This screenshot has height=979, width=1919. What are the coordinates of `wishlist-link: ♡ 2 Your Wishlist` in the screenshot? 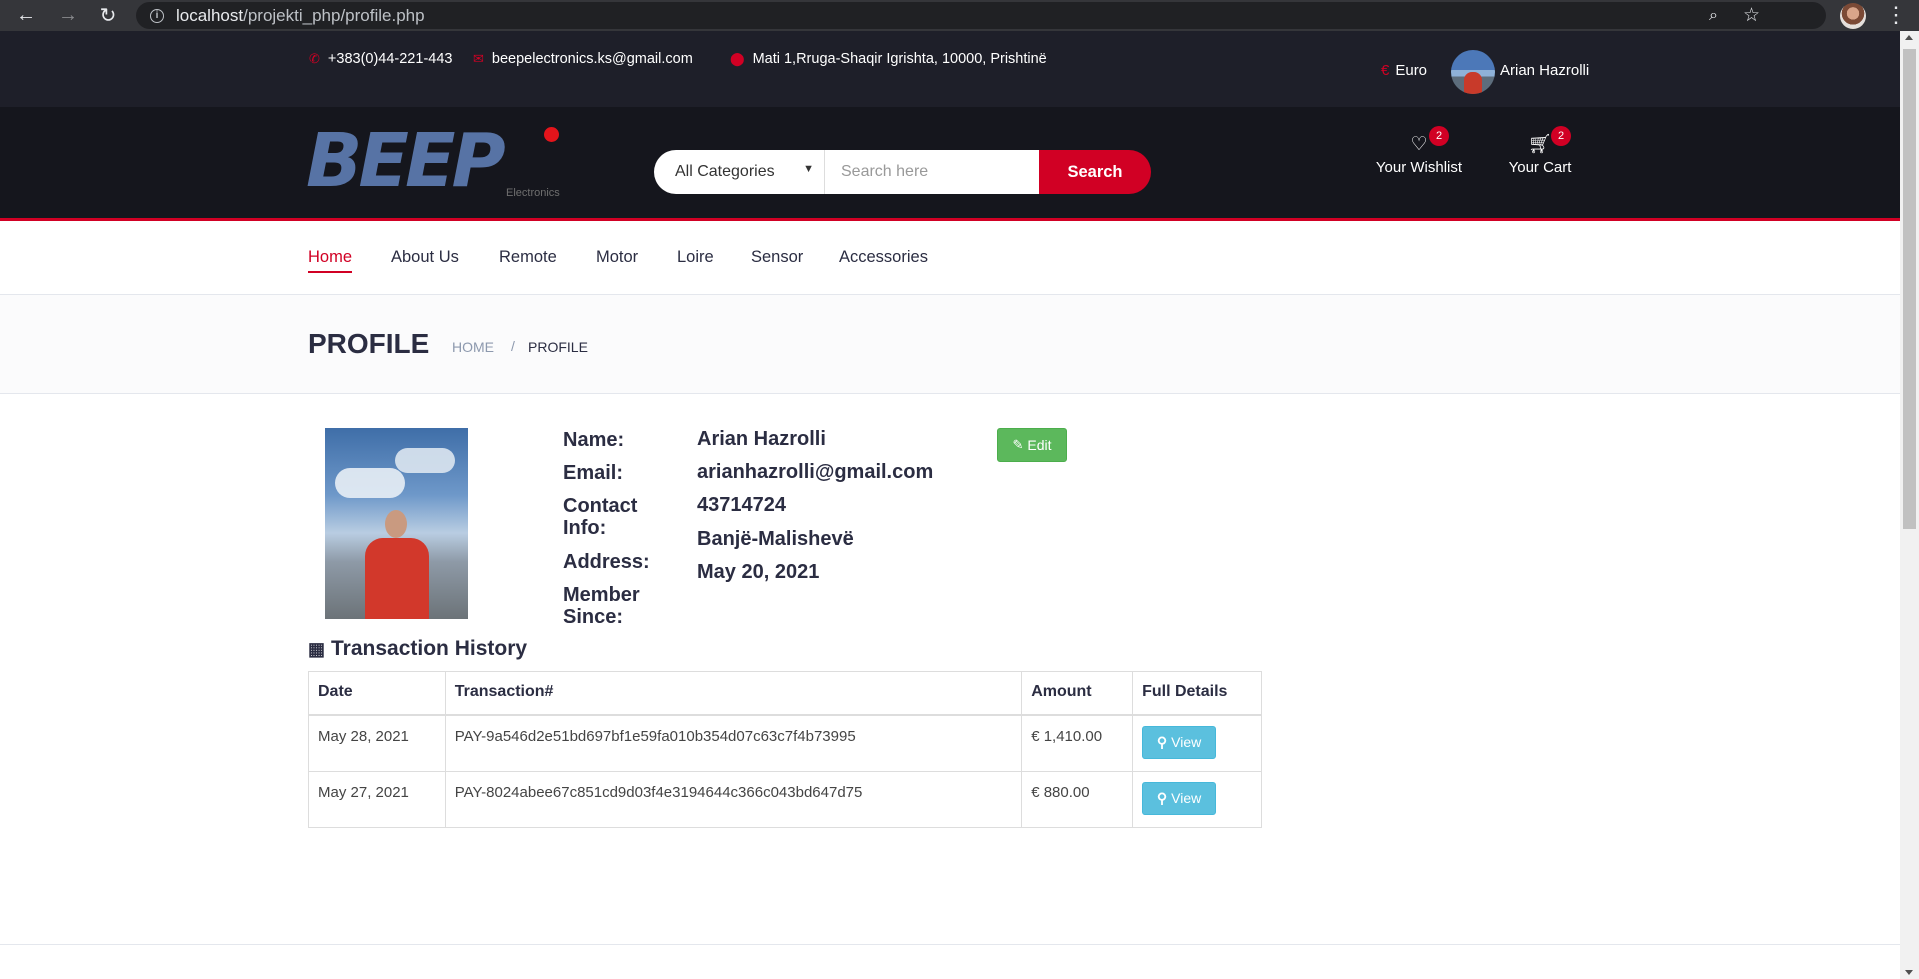 It's located at (1419, 151).